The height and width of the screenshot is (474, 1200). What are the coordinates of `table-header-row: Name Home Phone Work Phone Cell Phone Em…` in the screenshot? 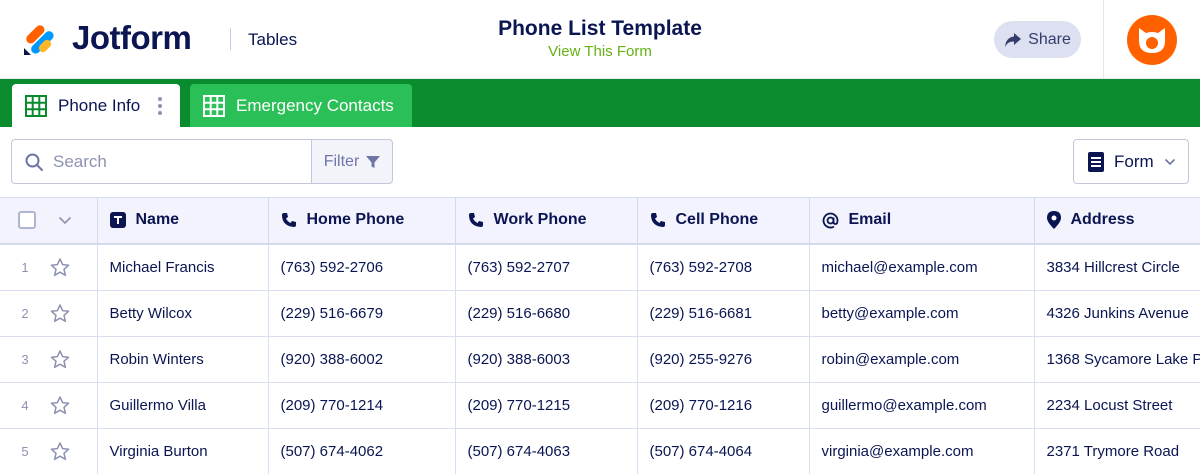 It's located at (600, 221).